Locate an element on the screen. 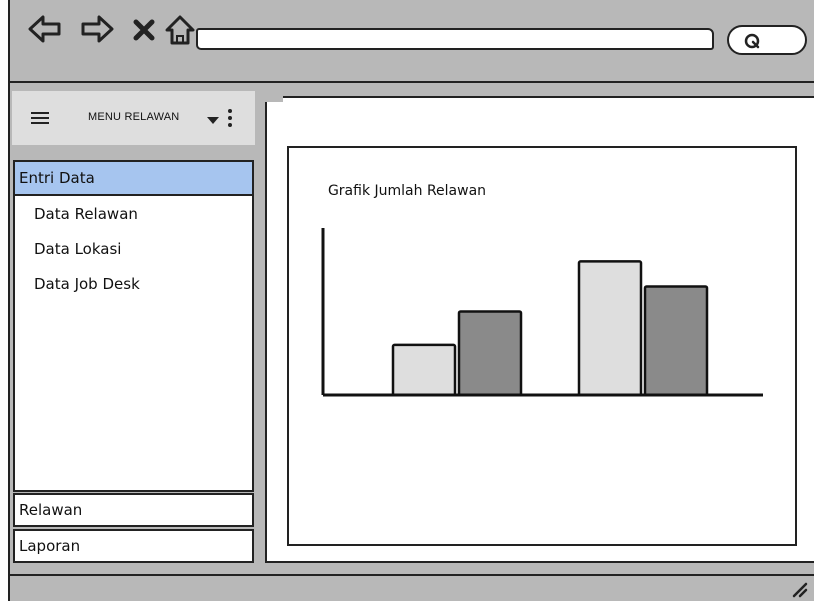  resize-grip-icon is located at coordinates (799, 590).